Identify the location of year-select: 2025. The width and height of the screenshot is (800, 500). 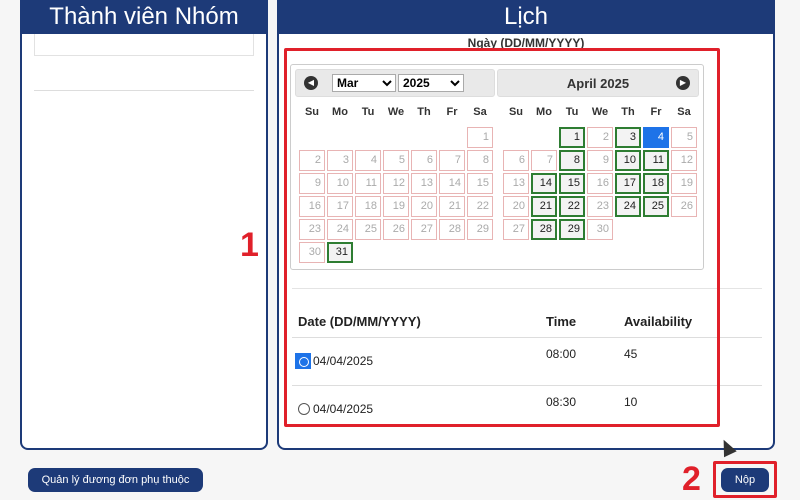
(431, 83).